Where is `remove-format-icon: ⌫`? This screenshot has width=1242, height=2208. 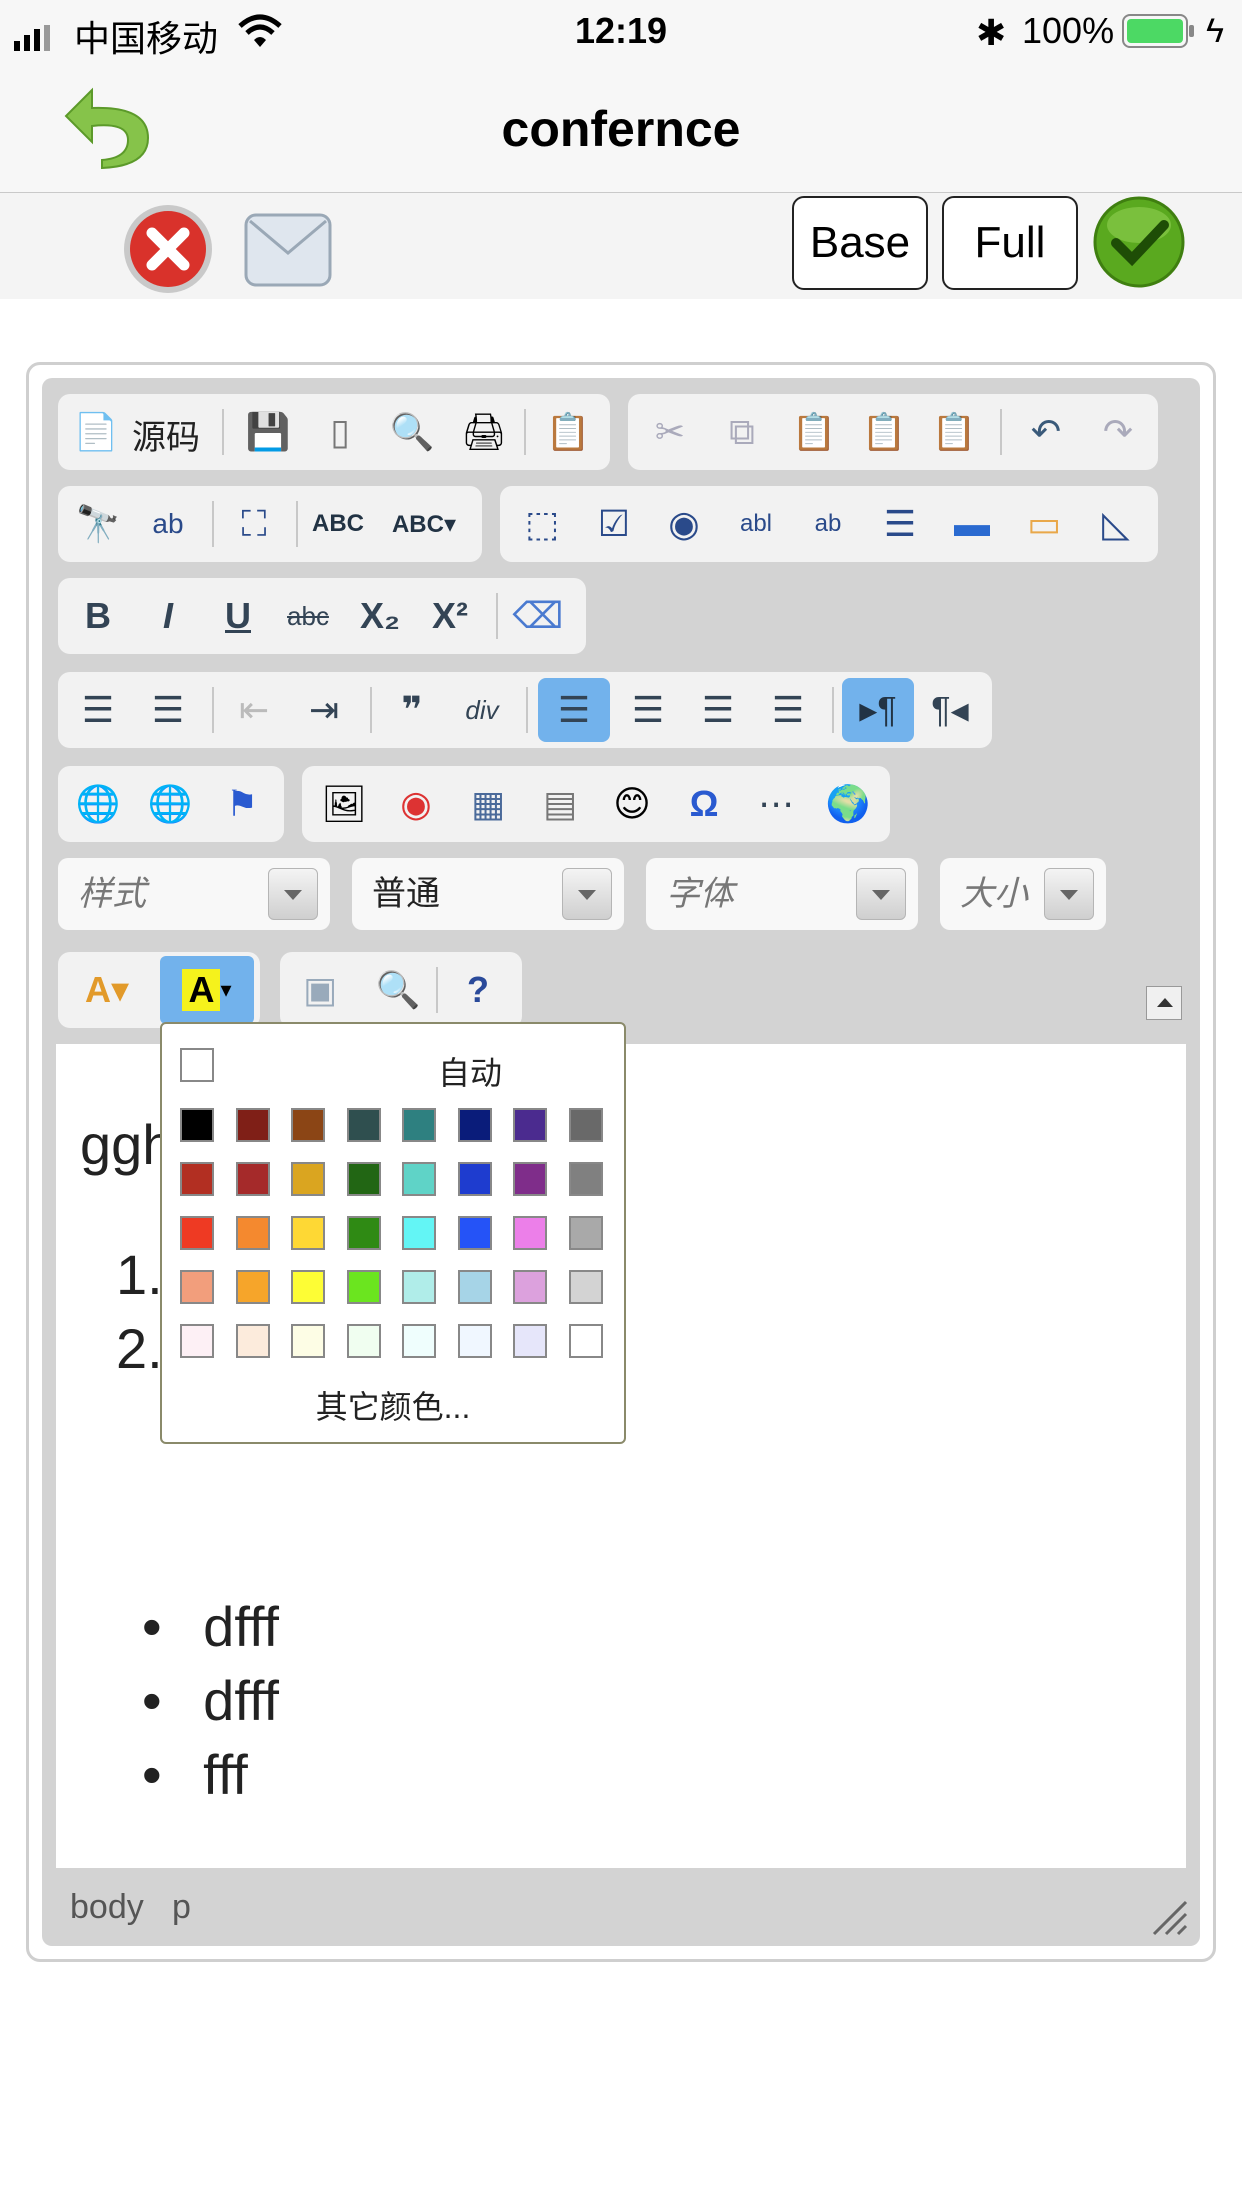
remove-format-icon: ⌫ is located at coordinates (538, 616).